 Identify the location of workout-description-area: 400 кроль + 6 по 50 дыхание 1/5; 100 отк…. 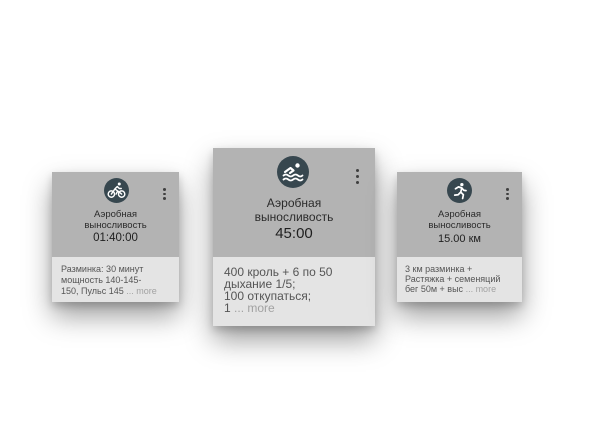
(294, 291).